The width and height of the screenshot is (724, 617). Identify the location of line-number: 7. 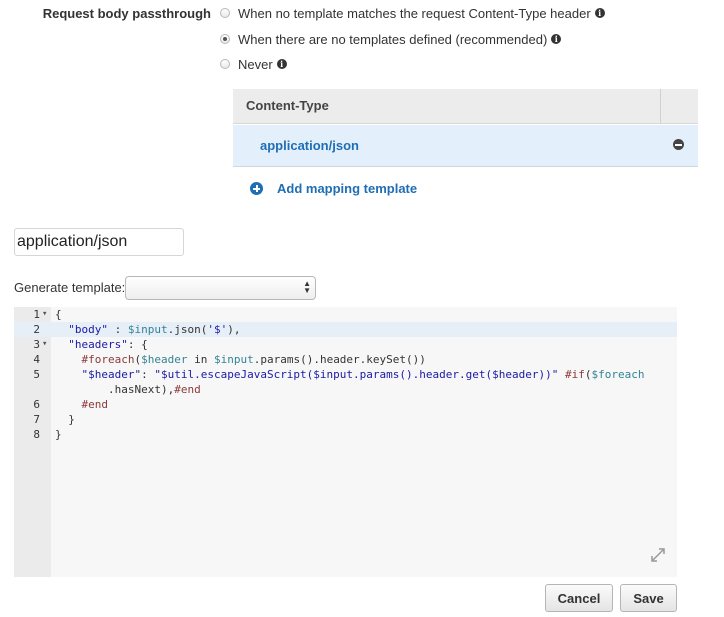
(36, 419).